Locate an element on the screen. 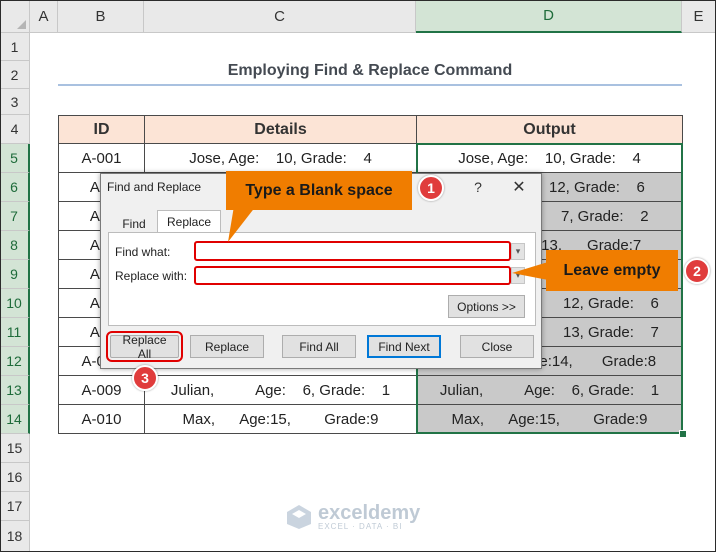 The width and height of the screenshot is (716, 552). tab-replace-label: Replace is located at coordinates (189, 222).